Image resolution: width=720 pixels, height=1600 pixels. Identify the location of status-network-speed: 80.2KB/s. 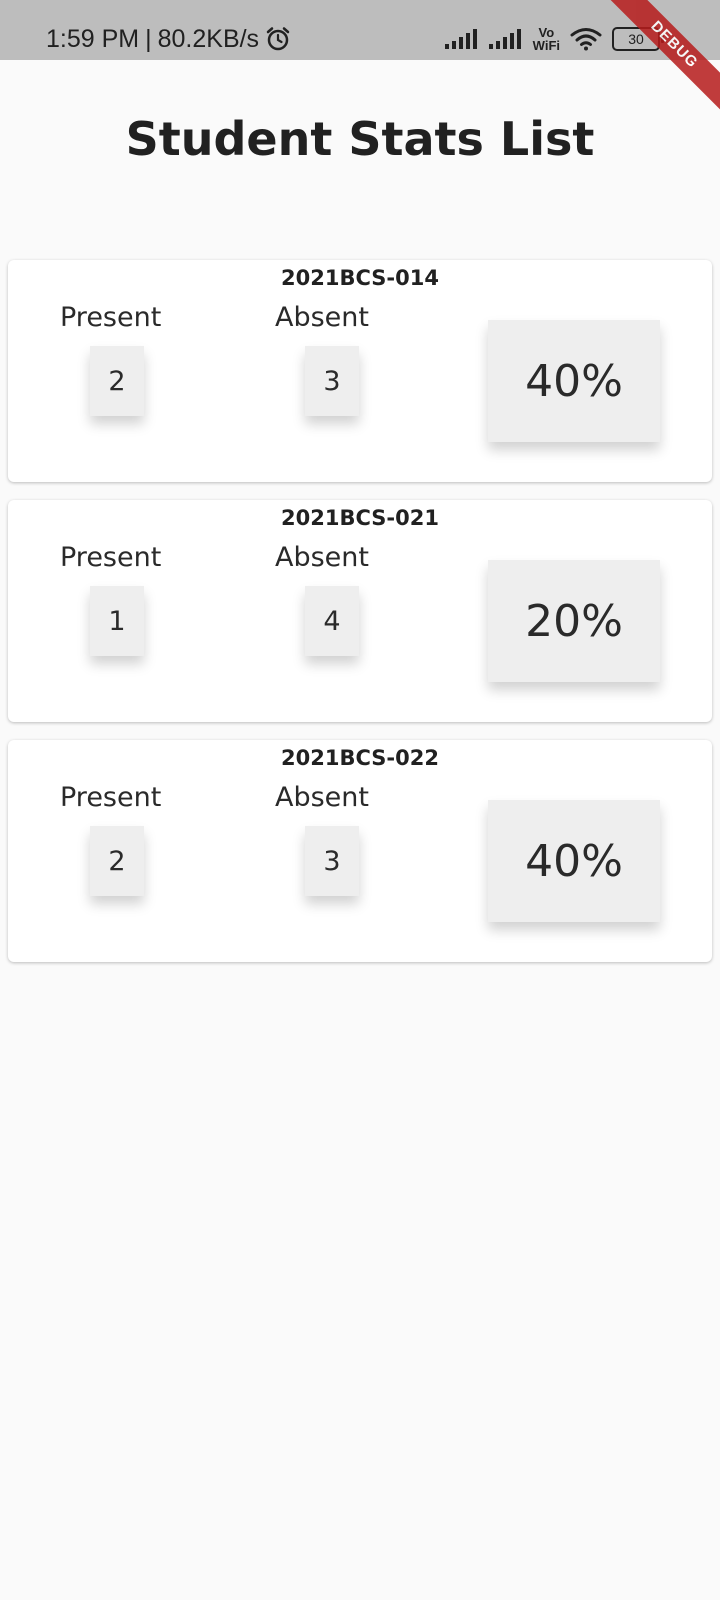
(208, 39).